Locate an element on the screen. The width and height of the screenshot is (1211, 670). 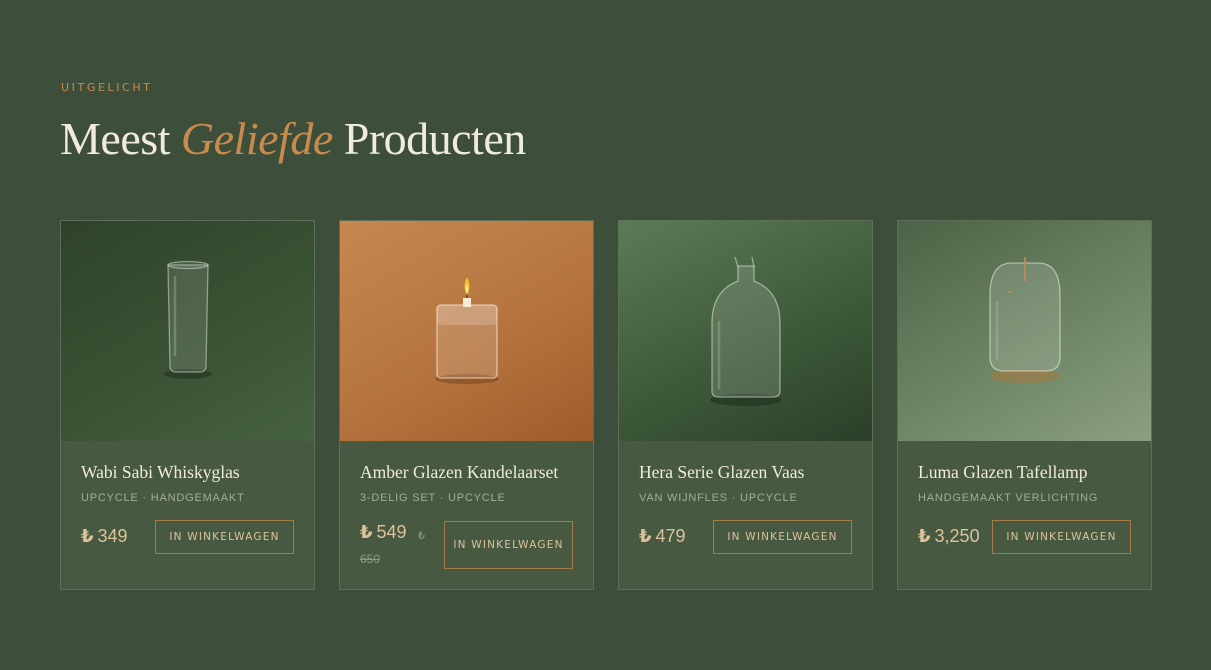
table-lamp-icon is located at coordinates (1025, 320).